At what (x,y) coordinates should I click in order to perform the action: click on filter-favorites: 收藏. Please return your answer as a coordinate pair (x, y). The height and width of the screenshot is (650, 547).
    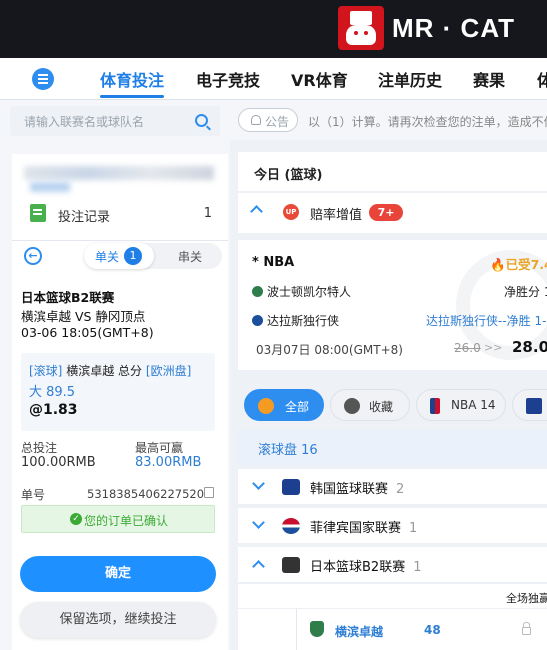
    Looking at the image, I should click on (370, 405).